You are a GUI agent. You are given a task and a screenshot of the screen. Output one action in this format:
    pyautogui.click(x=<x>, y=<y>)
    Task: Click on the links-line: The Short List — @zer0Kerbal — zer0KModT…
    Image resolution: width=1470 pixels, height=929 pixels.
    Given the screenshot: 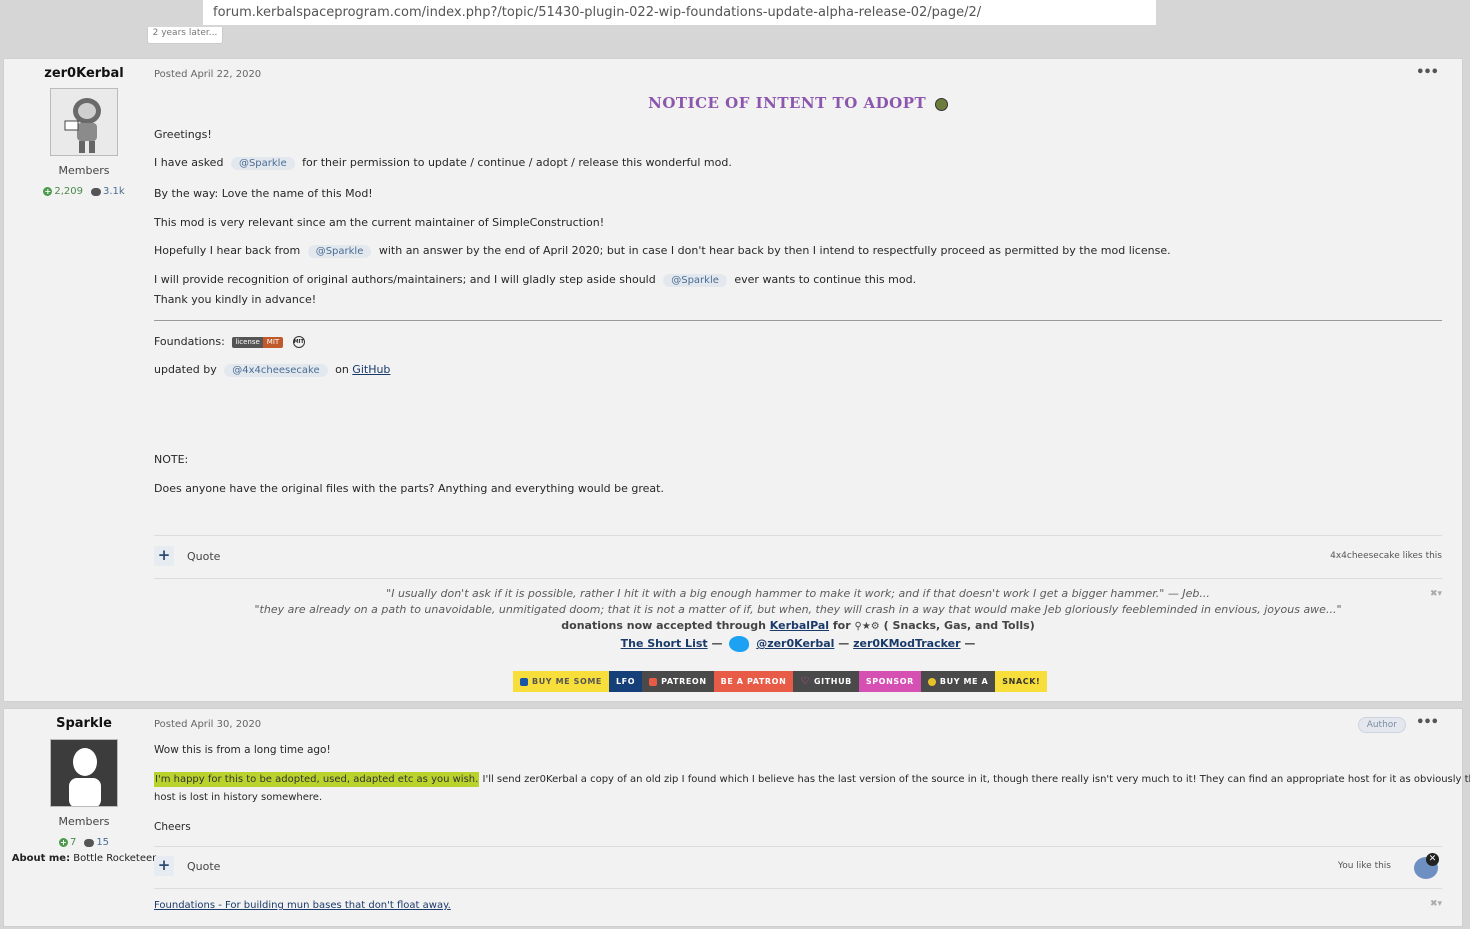 What is the action you would take?
    pyautogui.click(x=798, y=644)
    